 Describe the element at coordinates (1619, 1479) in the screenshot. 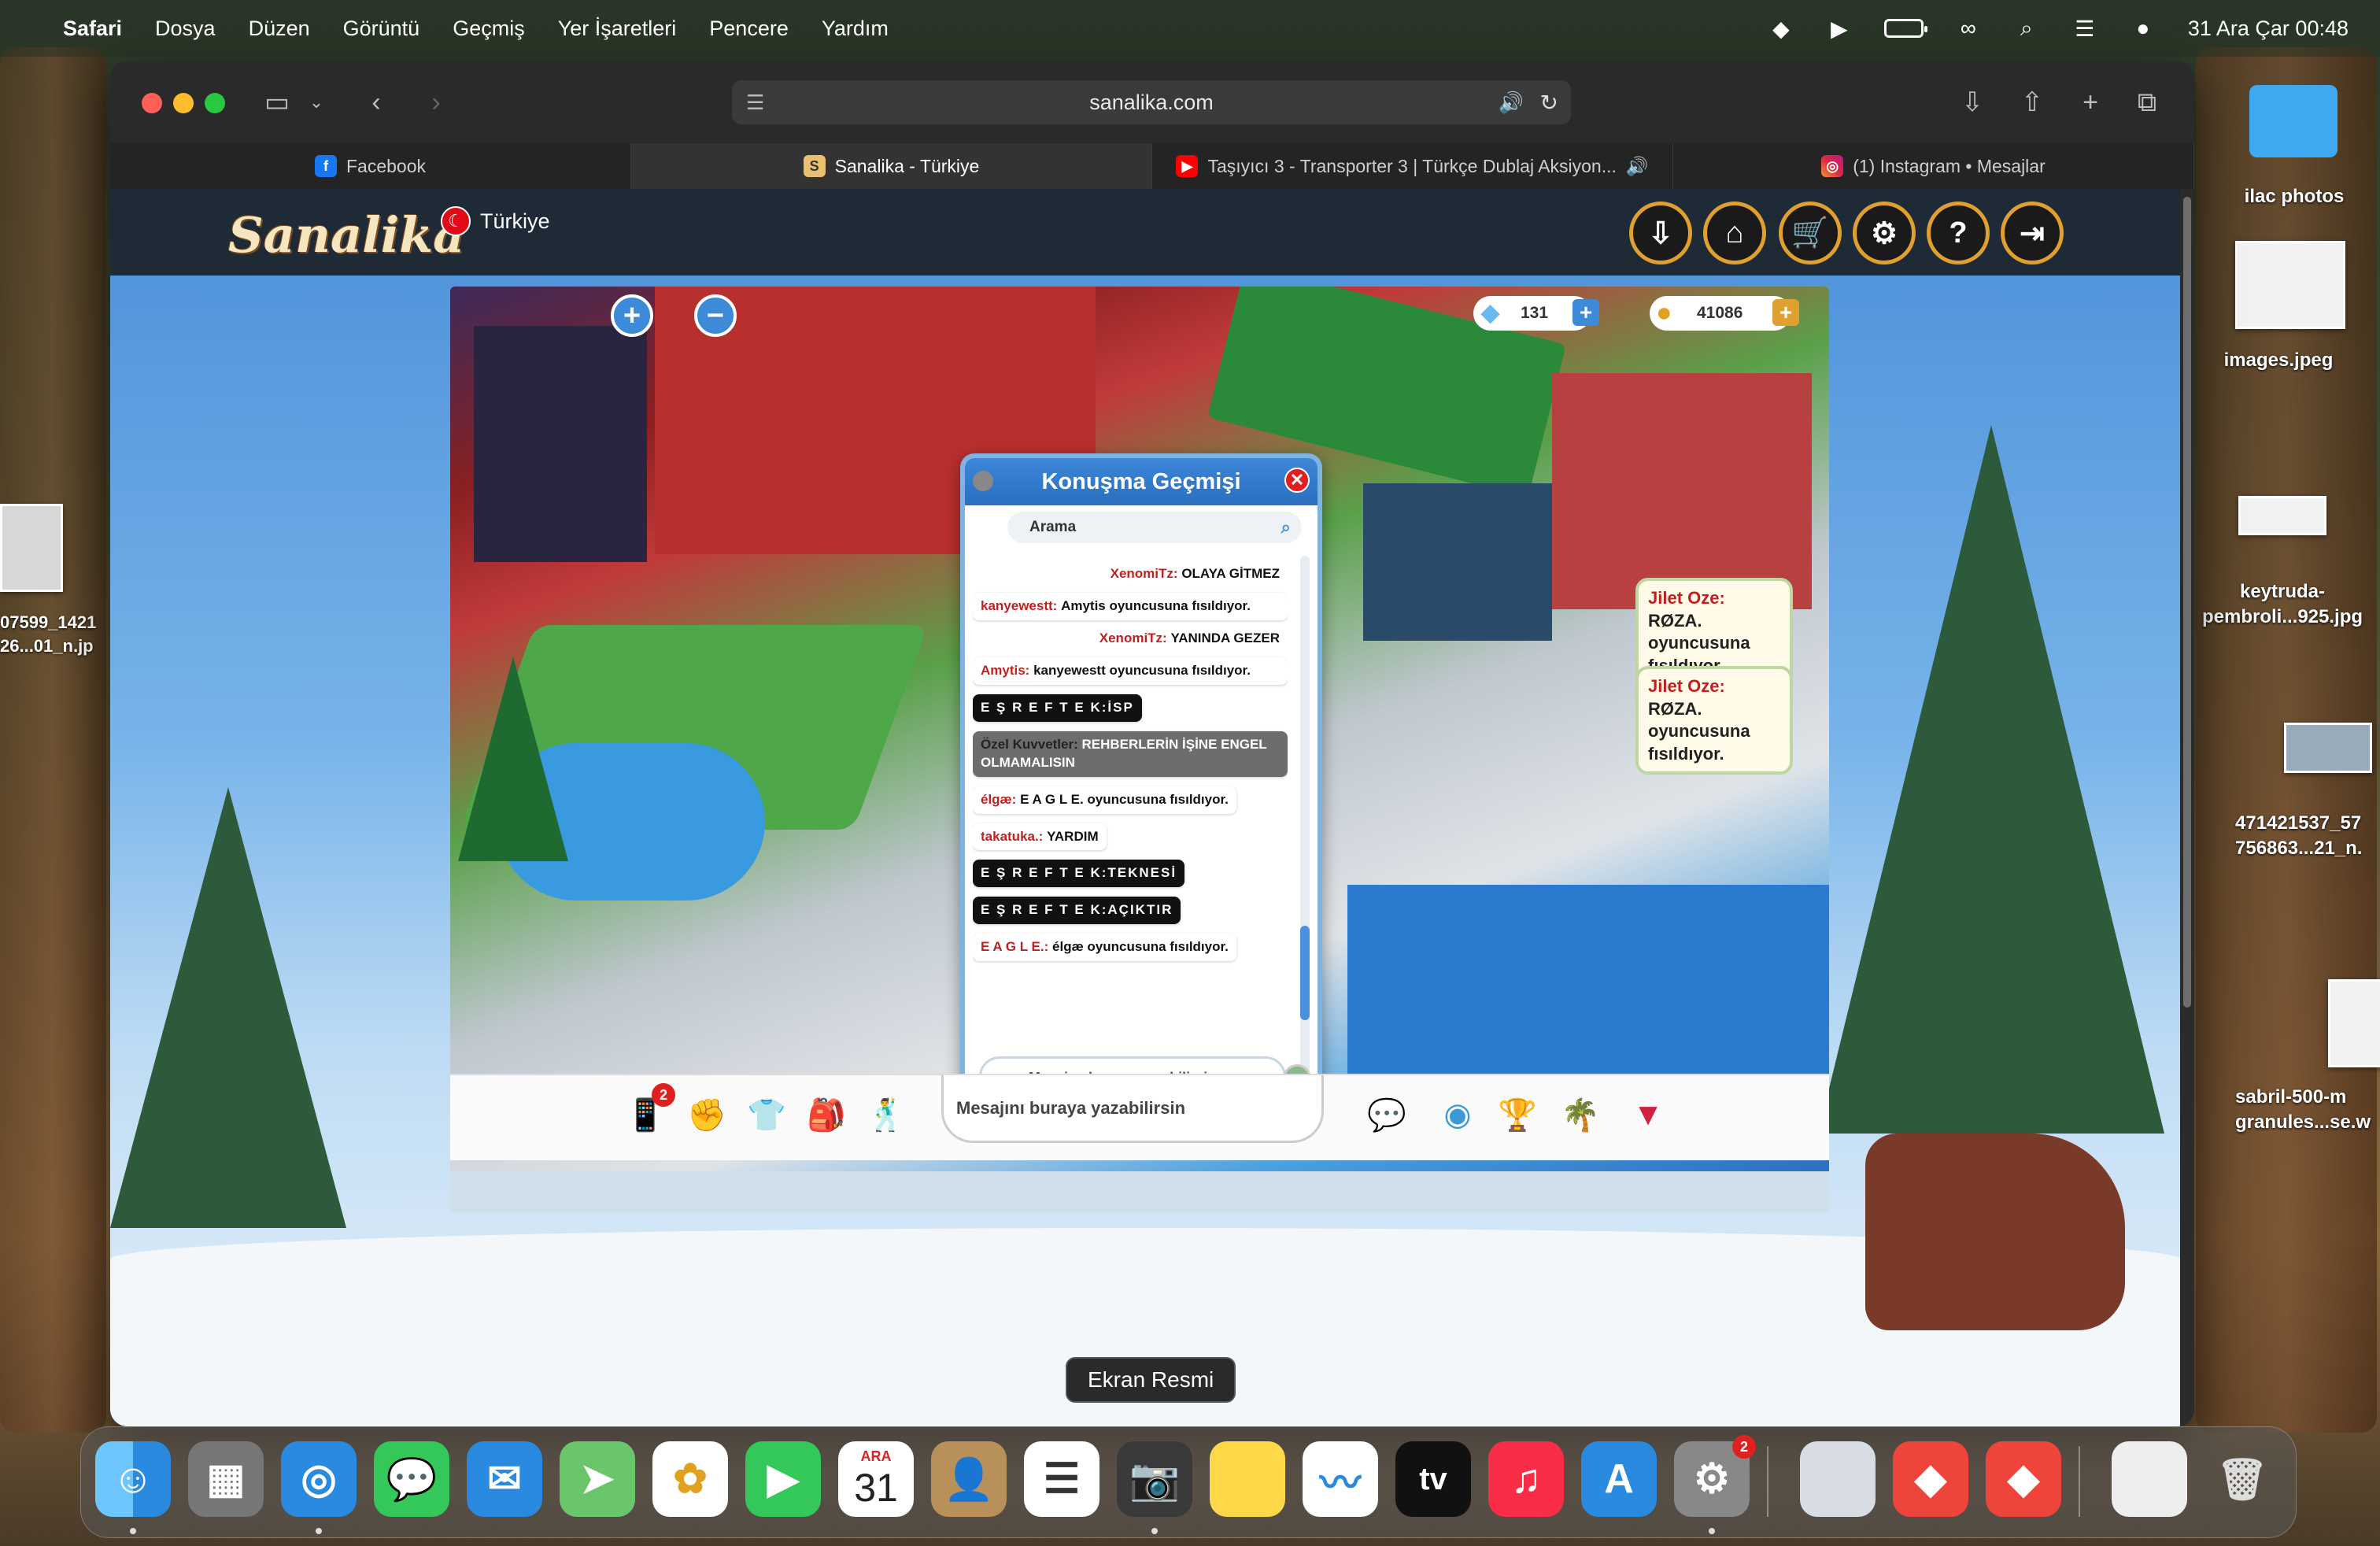

I see `app-store-icon: A` at that location.